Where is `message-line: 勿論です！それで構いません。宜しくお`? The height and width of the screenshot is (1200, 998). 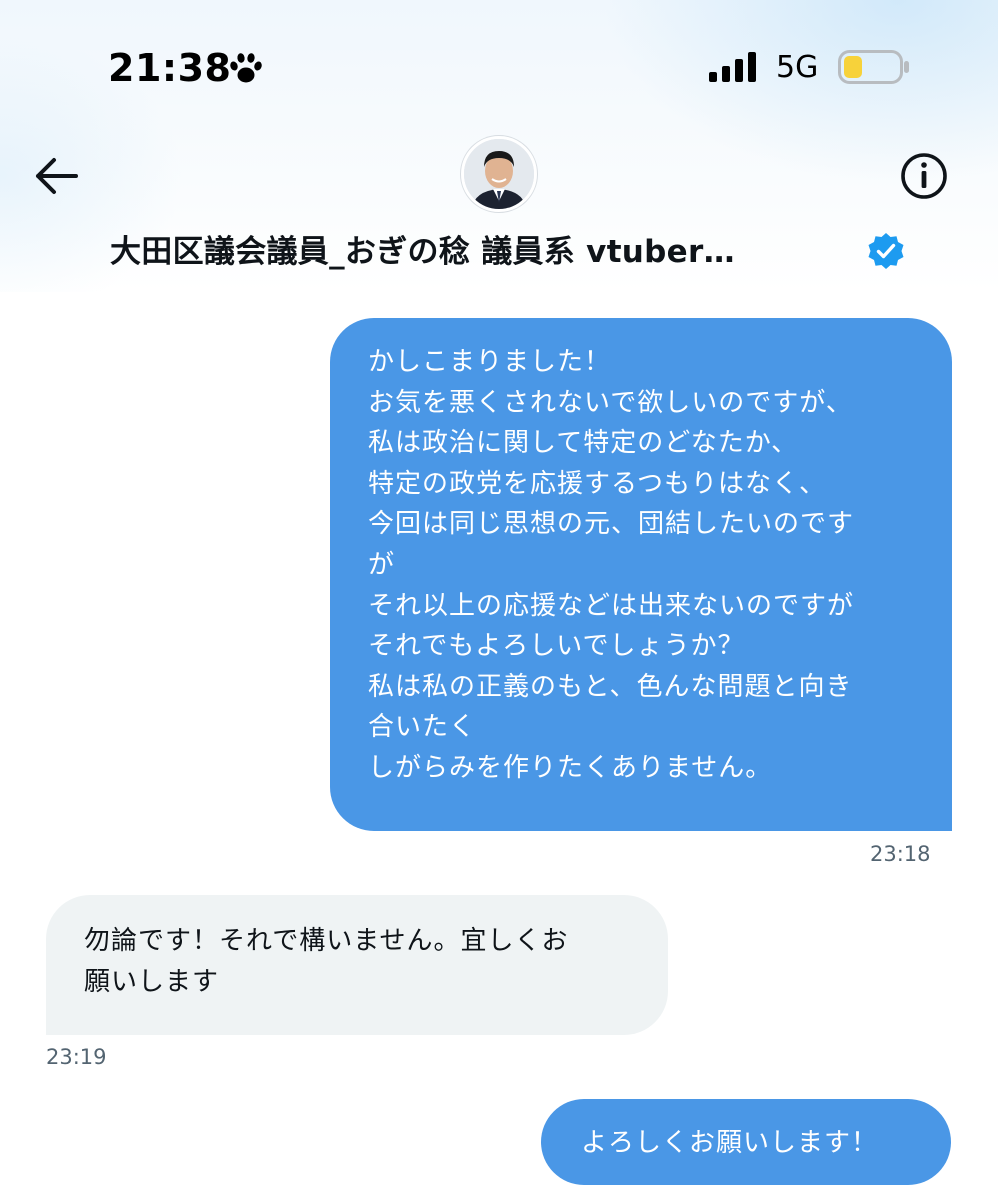
message-line: 勿論です！それで構いません。宜しくお is located at coordinates (326, 941).